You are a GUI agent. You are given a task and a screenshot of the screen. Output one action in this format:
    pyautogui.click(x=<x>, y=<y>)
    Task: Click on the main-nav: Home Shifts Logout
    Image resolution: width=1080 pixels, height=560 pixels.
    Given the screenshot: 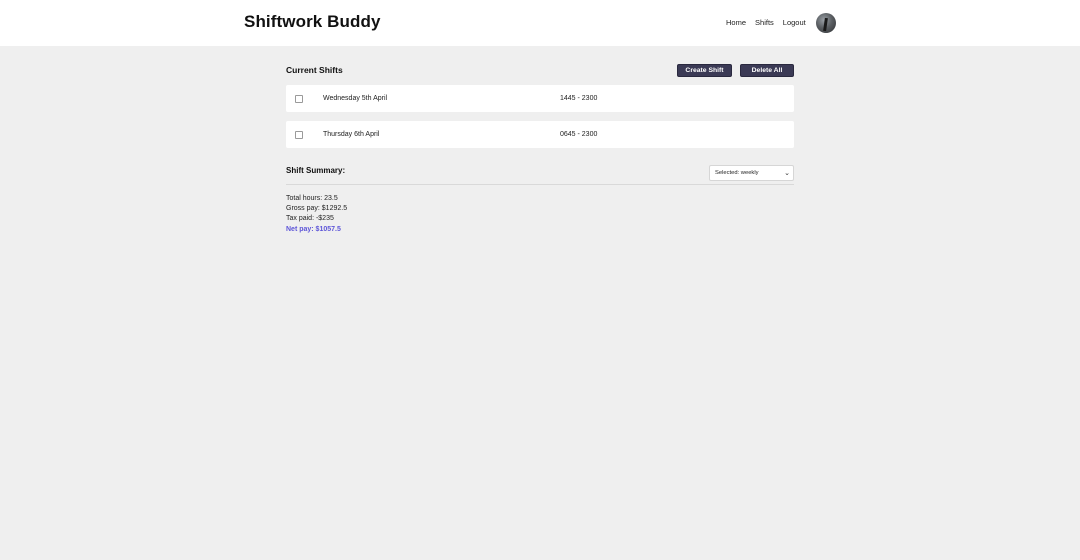 What is the action you would take?
    pyautogui.click(x=766, y=22)
    